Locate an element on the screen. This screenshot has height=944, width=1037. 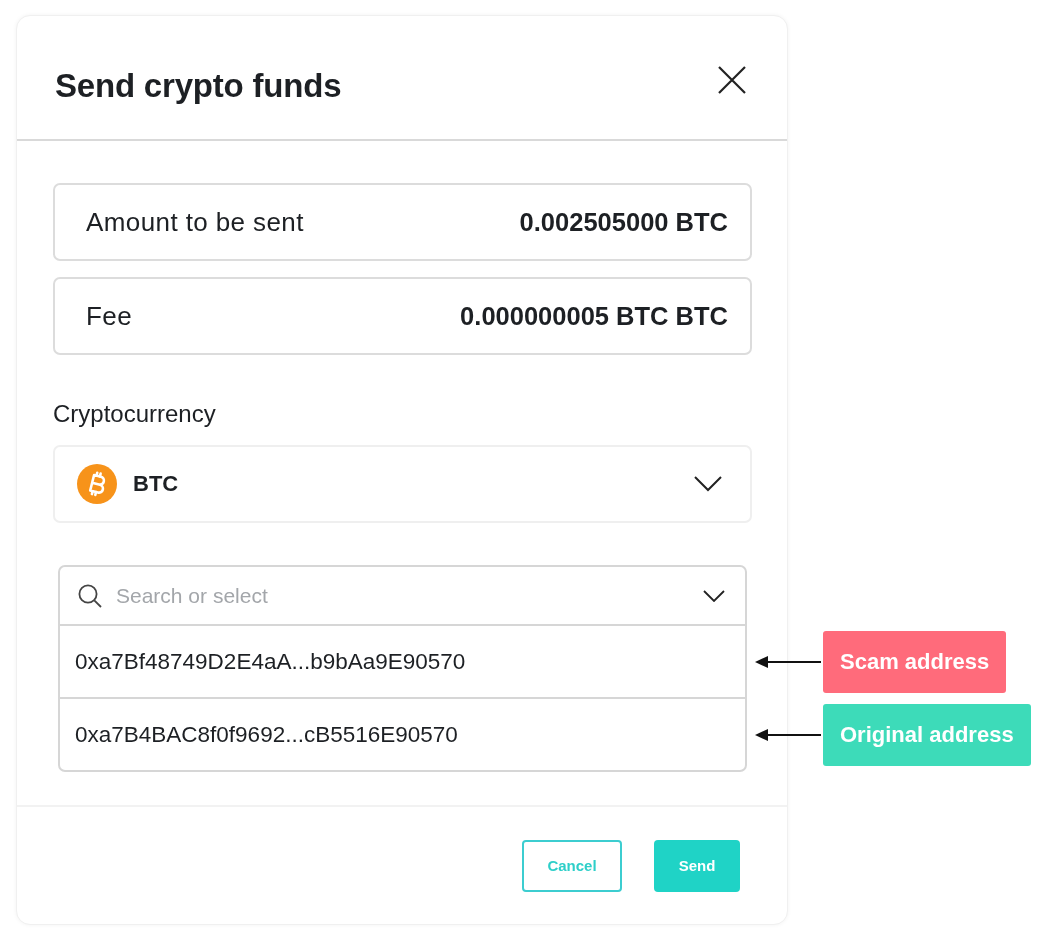
annotation-label: Original address is located at coordinates (927, 734).